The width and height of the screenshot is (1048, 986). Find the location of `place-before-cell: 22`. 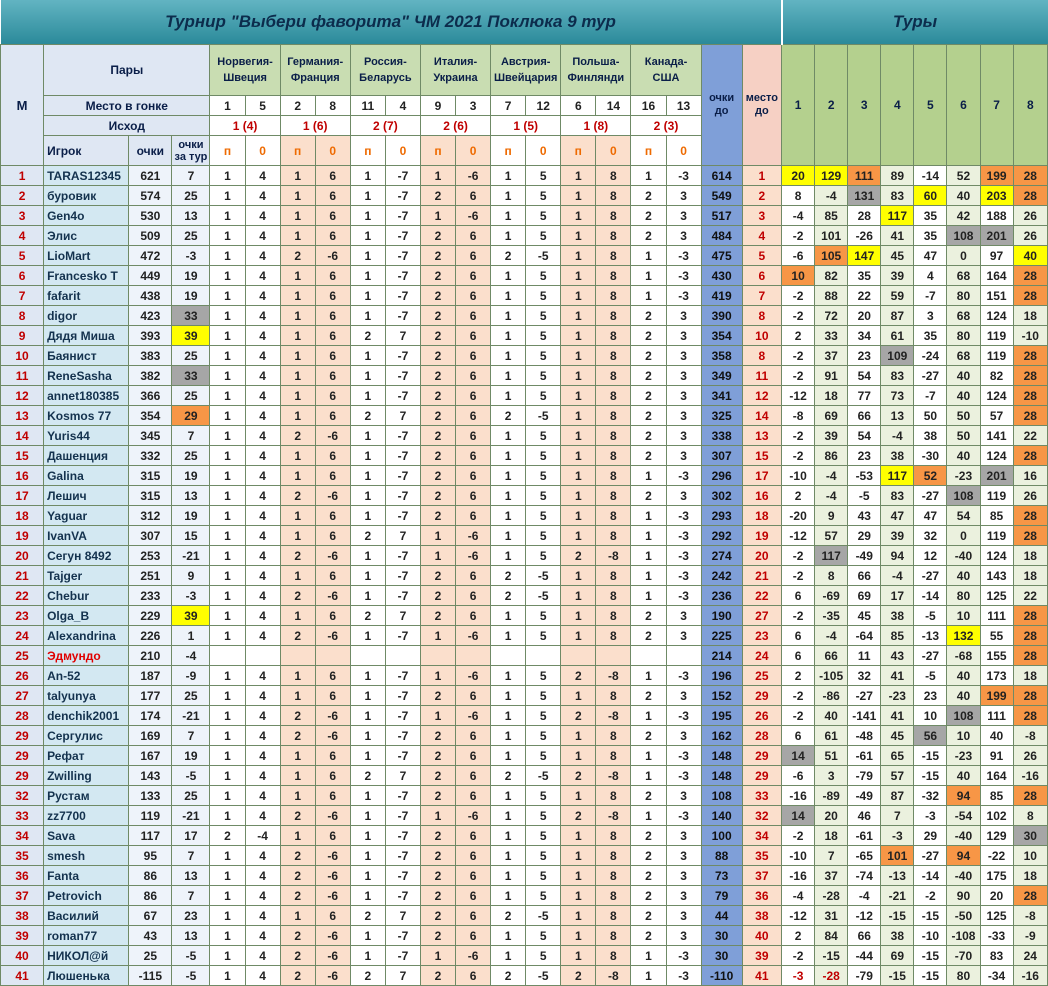

place-before-cell: 22 is located at coordinates (762, 595).